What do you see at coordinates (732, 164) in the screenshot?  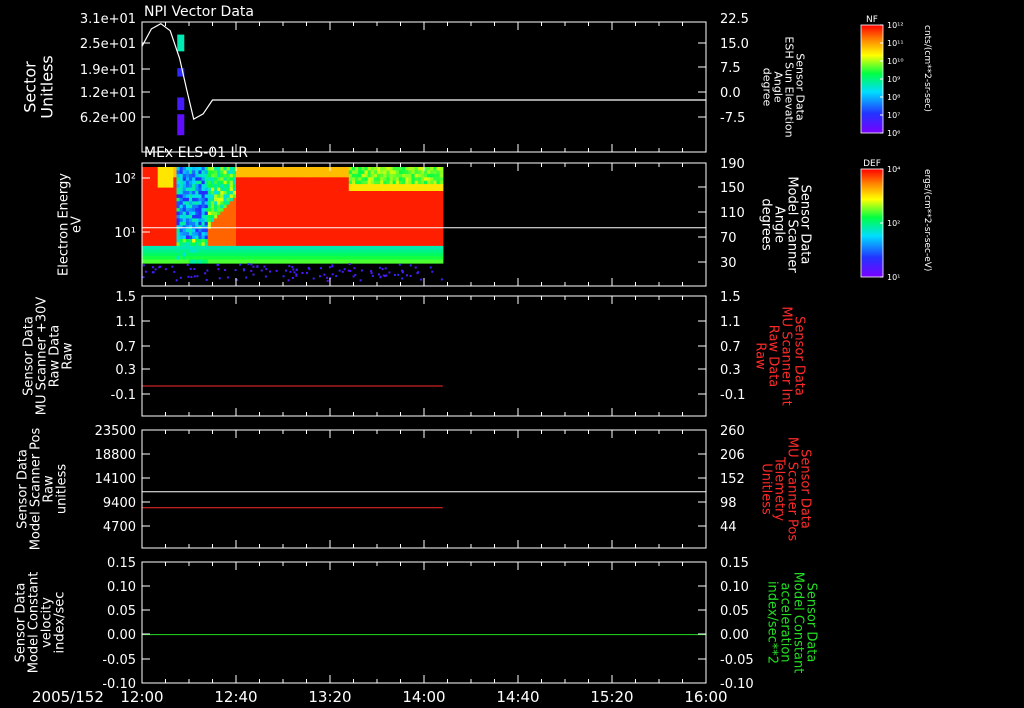 I see `y2-tick-label: 190` at bounding box center [732, 164].